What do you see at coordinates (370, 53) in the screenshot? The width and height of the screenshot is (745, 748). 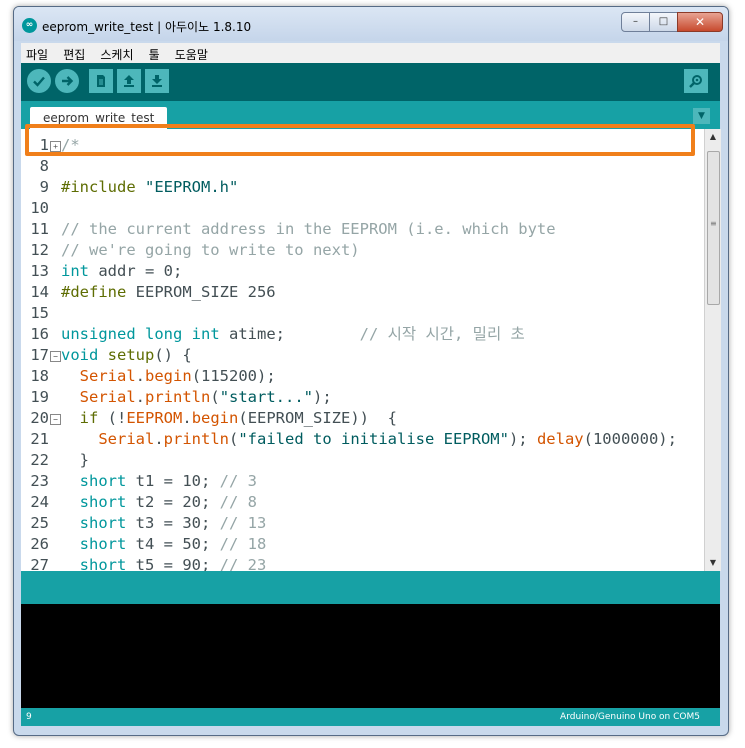 I see `menu-bar: 파일 편집 스케치 툴 도움말` at bounding box center [370, 53].